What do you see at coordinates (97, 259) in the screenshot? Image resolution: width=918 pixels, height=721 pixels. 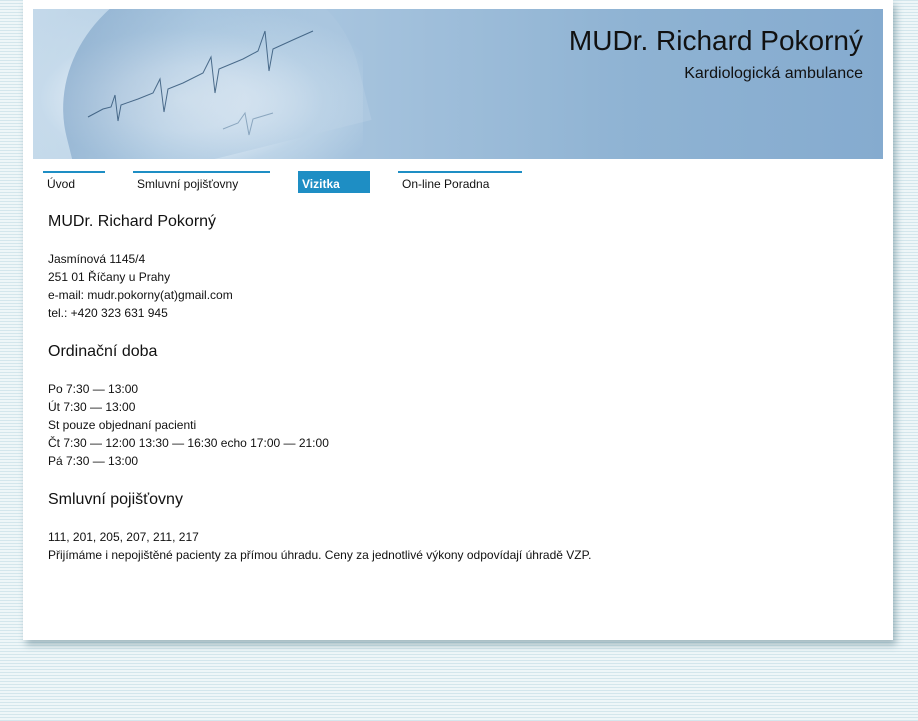 I see `address-street: Jasmínová 1145/4` at bounding box center [97, 259].